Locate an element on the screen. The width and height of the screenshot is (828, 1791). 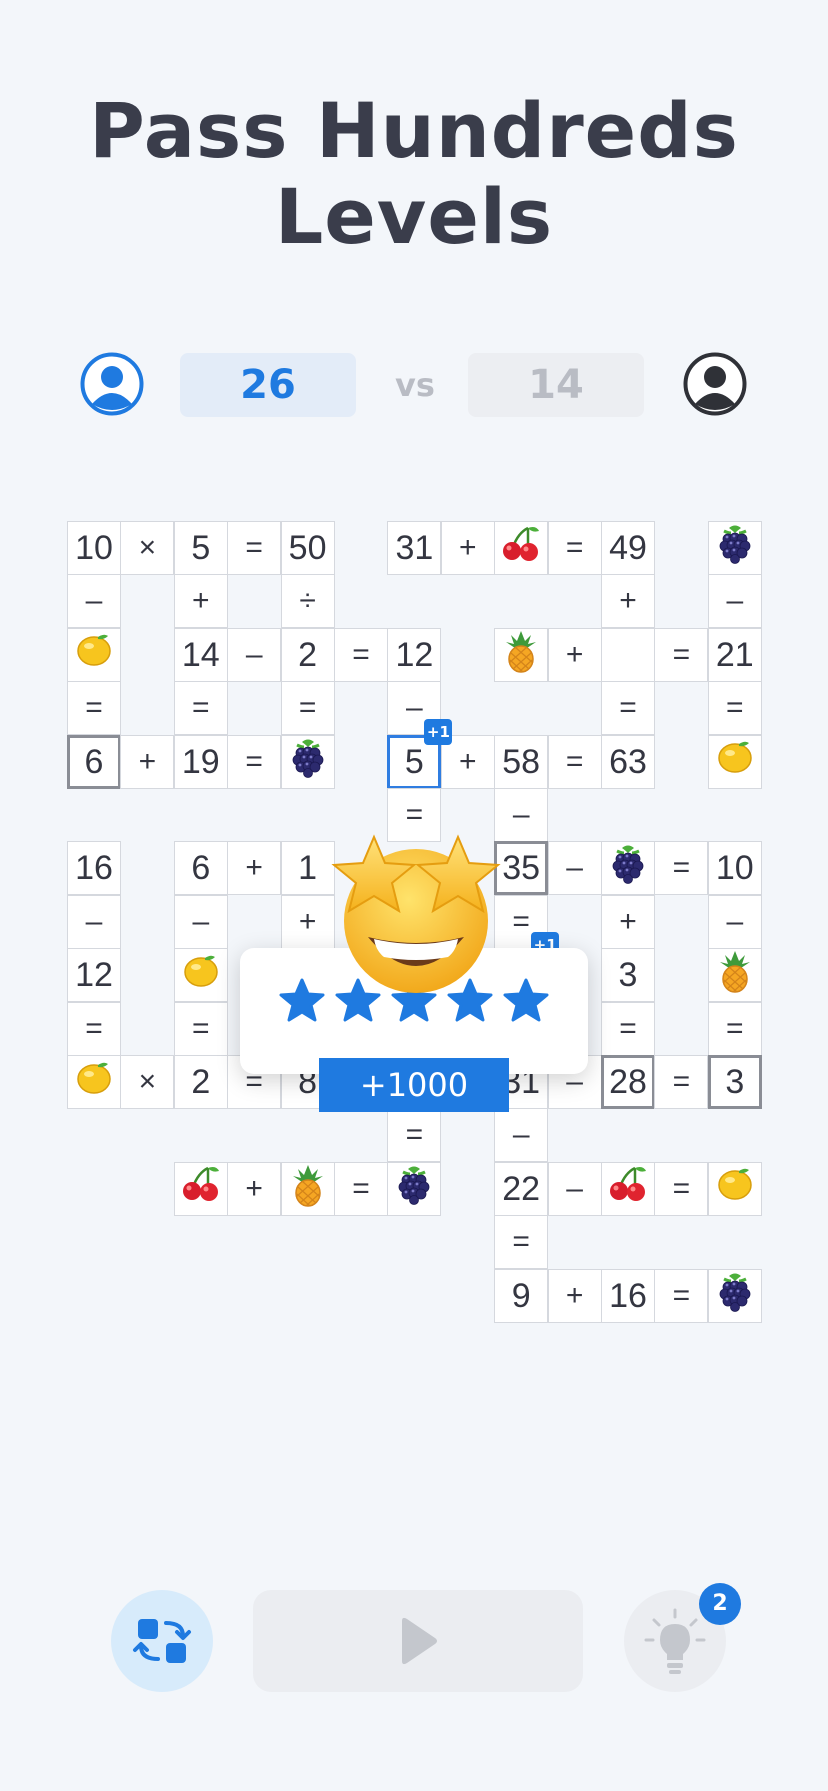
operator-cell: ÷ is located at coordinates (307, 601).